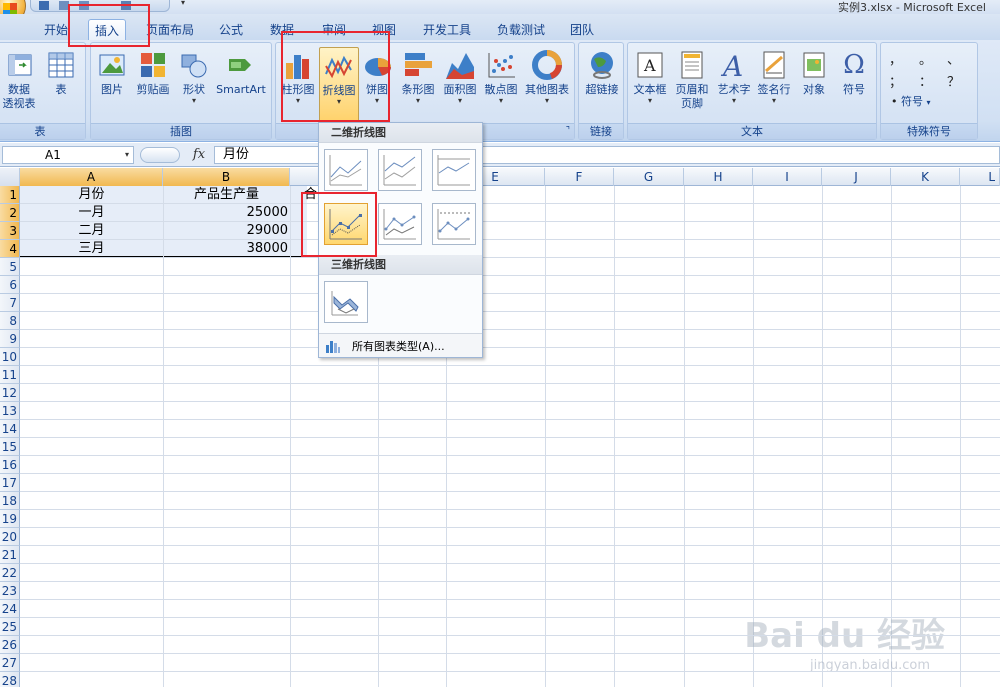  What do you see at coordinates (501, 77) in the screenshot?
I see `scatter-chart-button: 散点图 ▾` at bounding box center [501, 77].